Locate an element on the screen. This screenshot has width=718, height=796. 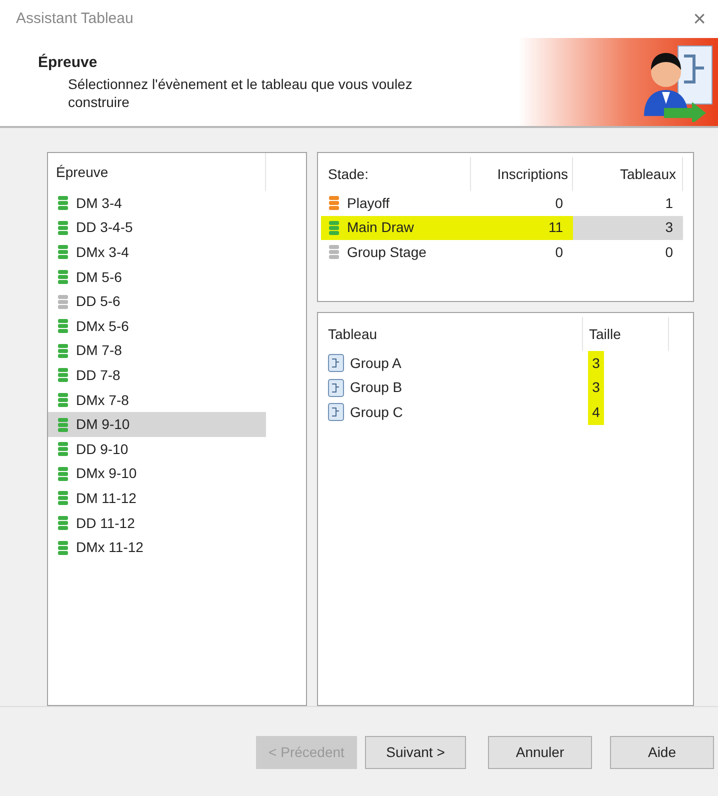
stage-row: Main Draw 11 3 is located at coordinates (502, 228).